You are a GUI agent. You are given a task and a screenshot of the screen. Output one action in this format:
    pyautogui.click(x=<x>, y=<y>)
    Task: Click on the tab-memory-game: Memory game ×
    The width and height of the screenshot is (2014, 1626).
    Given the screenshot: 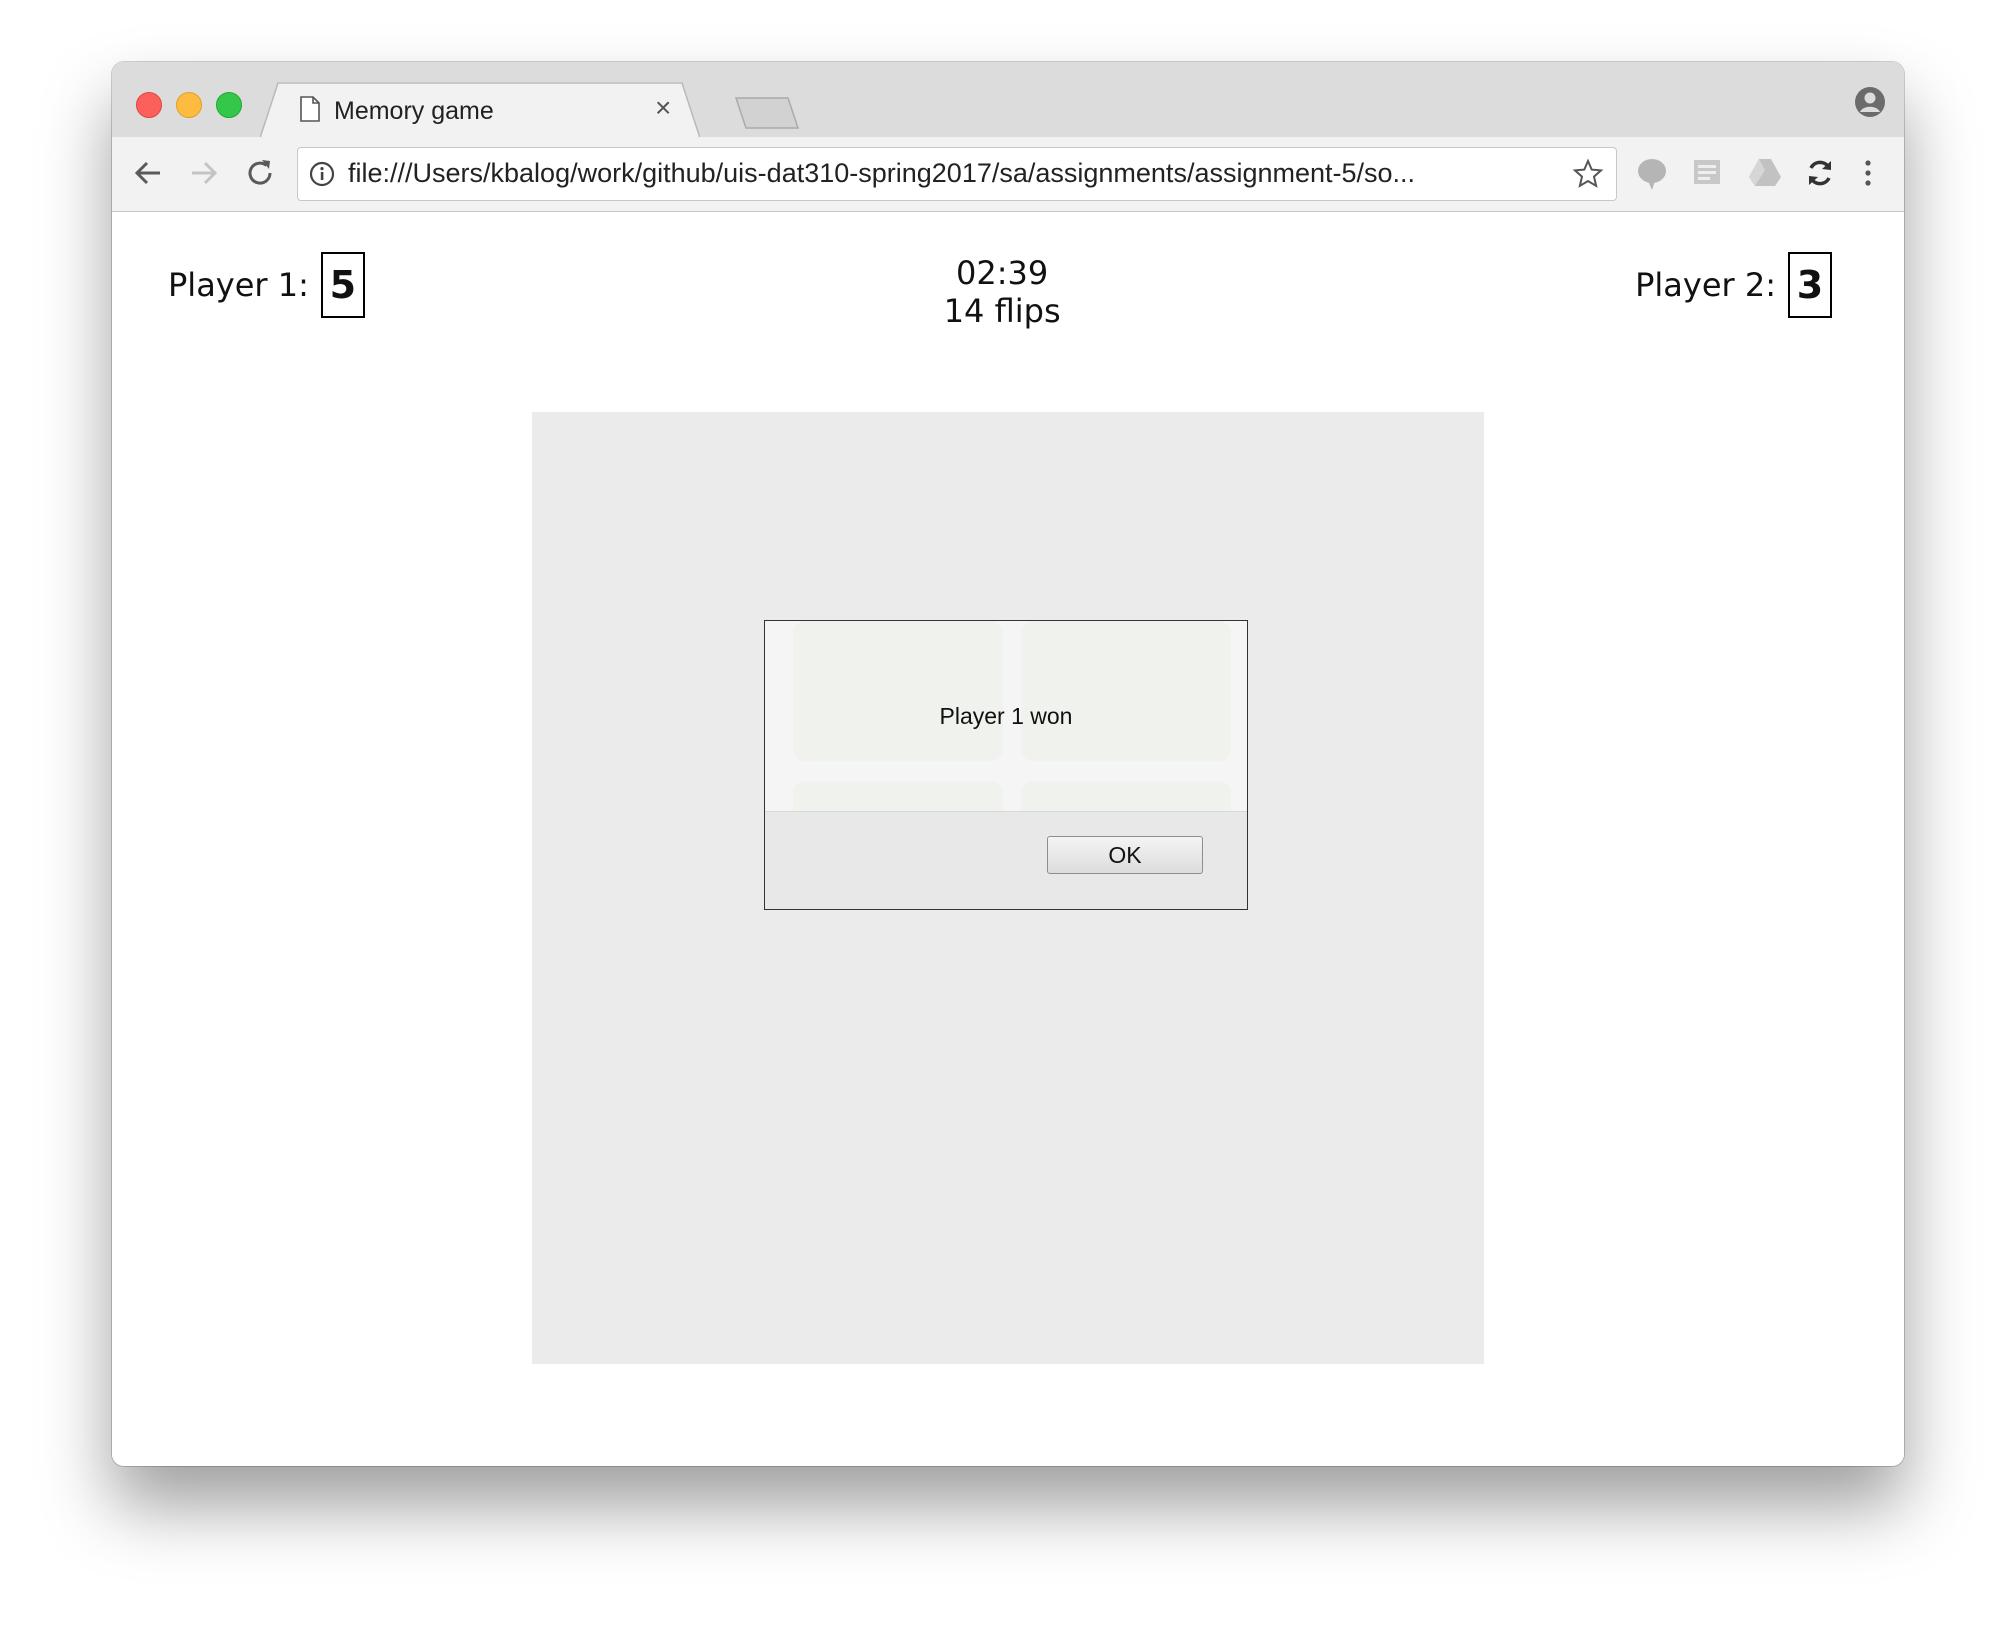 What is the action you would take?
    pyautogui.click(x=480, y=110)
    